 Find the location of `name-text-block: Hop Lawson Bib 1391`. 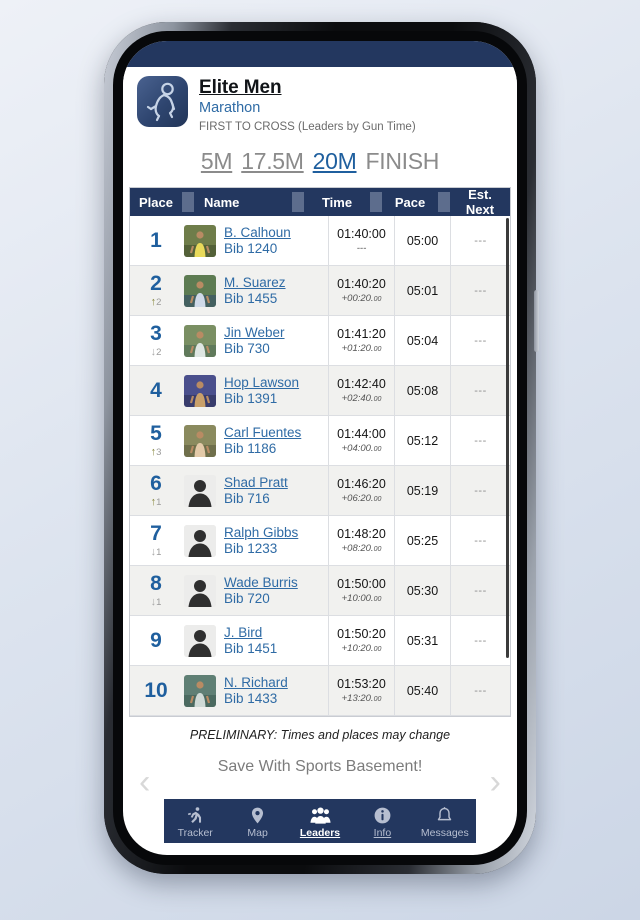

name-text-block: Hop Lawson Bib 1391 is located at coordinates (257, 391).